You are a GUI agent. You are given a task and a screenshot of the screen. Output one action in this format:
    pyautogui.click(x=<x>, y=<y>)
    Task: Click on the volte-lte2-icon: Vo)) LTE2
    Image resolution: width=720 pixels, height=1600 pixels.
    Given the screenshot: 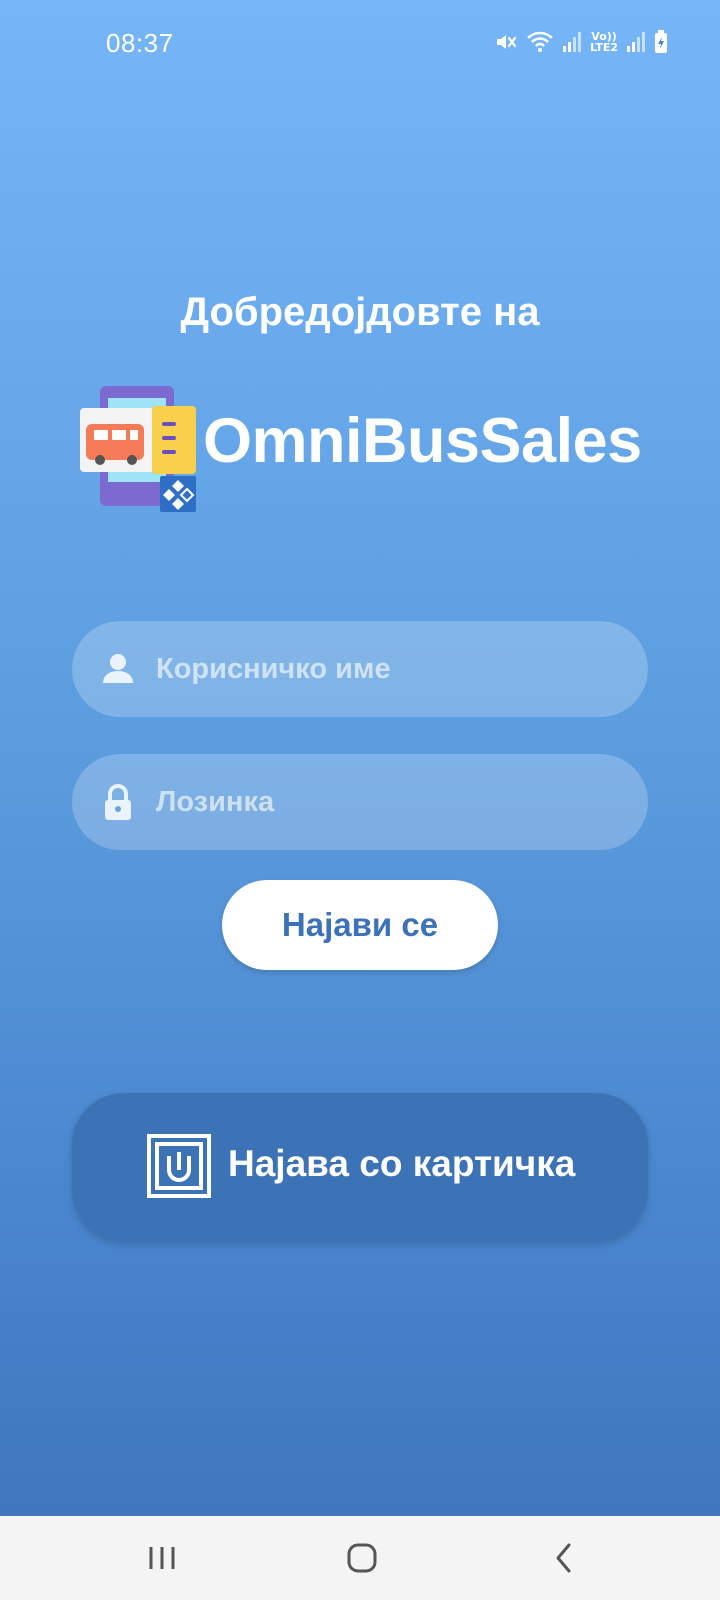 What is the action you would take?
    pyautogui.click(x=604, y=42)
    